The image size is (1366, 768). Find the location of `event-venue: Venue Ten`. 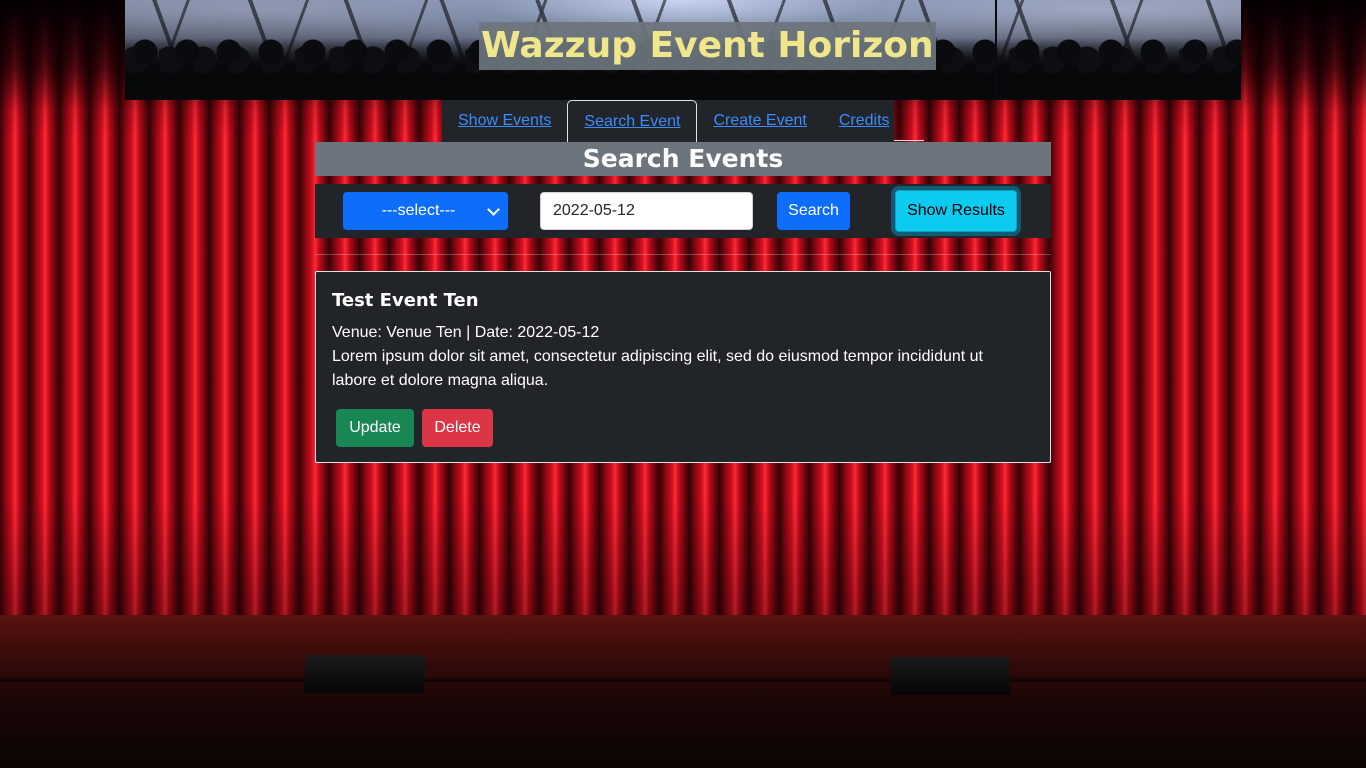

event-venue: Venue Ten is located at coordinates (424, 332).